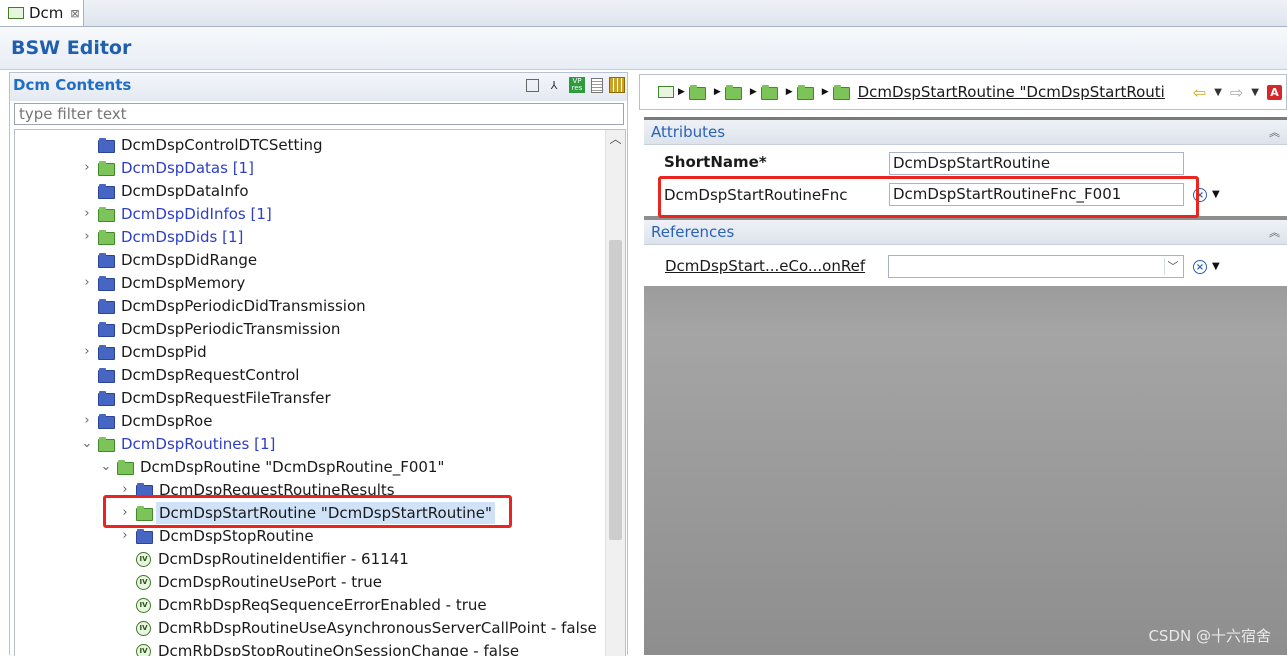 The height and width of the screenshot is (656, 1287). Describe the element at coordinates (206, 398) in the screenshot. I see `tree-item: ›DcmDspRequestFileTransfer` at that location.